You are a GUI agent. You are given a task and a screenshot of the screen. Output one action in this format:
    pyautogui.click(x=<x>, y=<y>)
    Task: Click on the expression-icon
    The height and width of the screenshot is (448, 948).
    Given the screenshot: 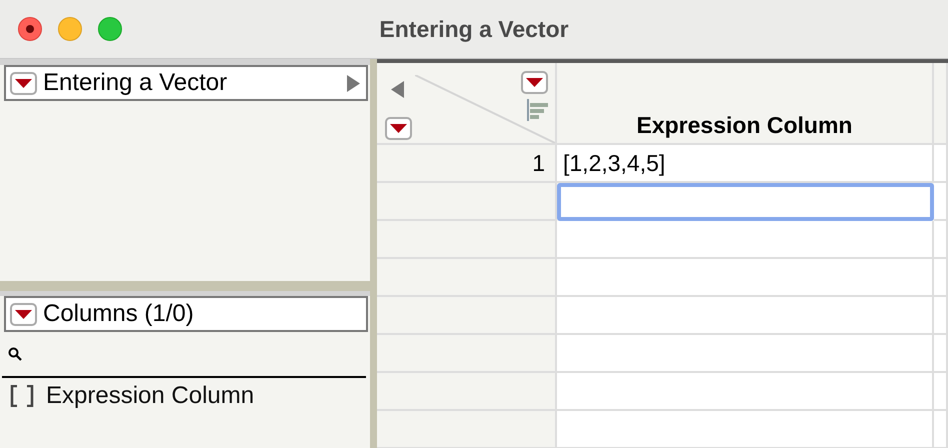 What is the action you would take?
    pyautogui.click(x=22, y=396)
    